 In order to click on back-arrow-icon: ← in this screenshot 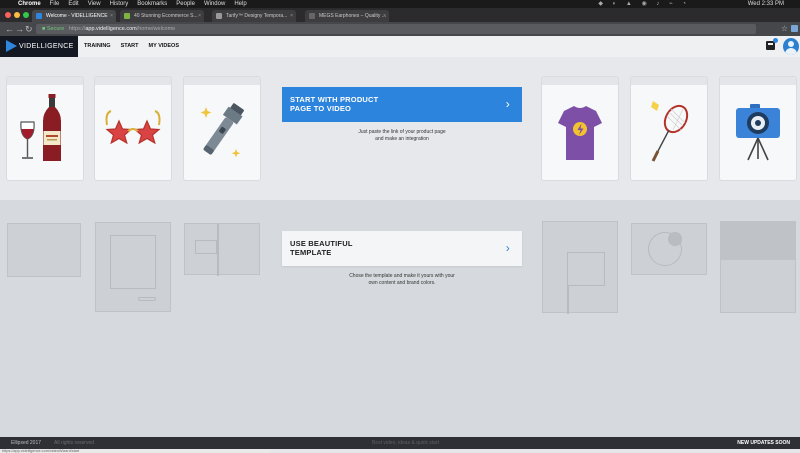, I will do `click(9, 29)`.